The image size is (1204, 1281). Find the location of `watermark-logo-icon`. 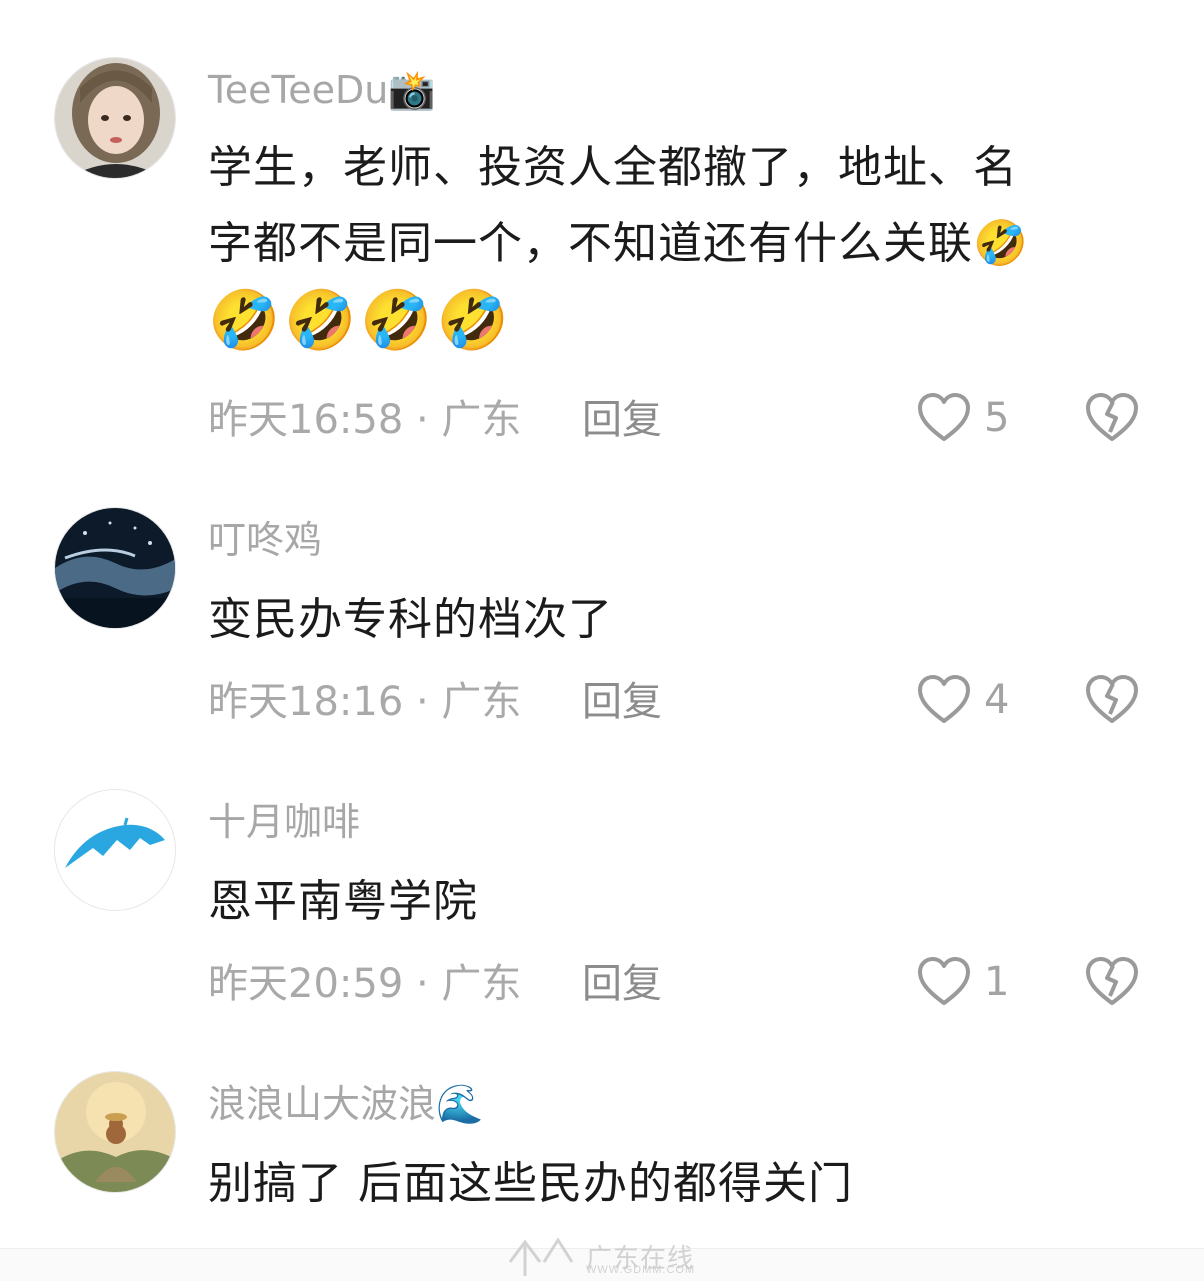

watermark-logo-icon is located at coordinates (541, 1256).